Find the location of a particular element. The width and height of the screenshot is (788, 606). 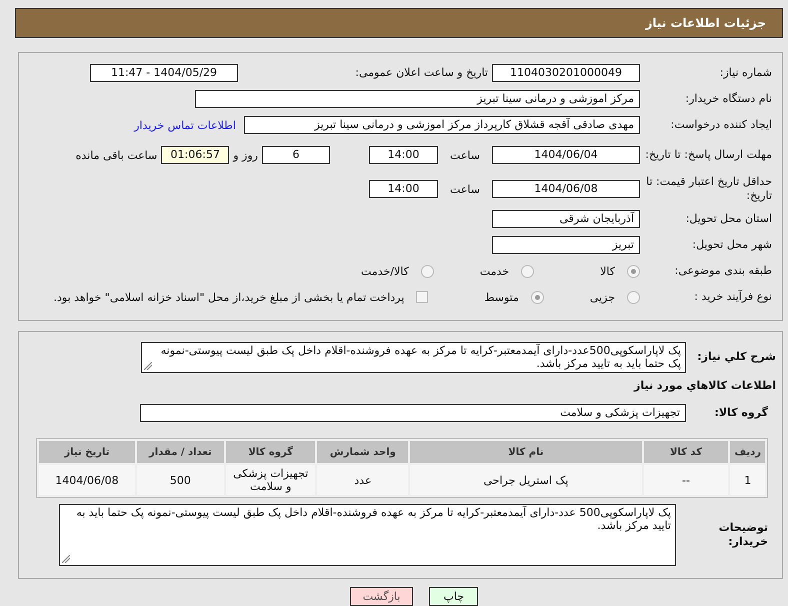

page-title: جزئیات اطلاعات نیاز is located at coordinates (705, 23).